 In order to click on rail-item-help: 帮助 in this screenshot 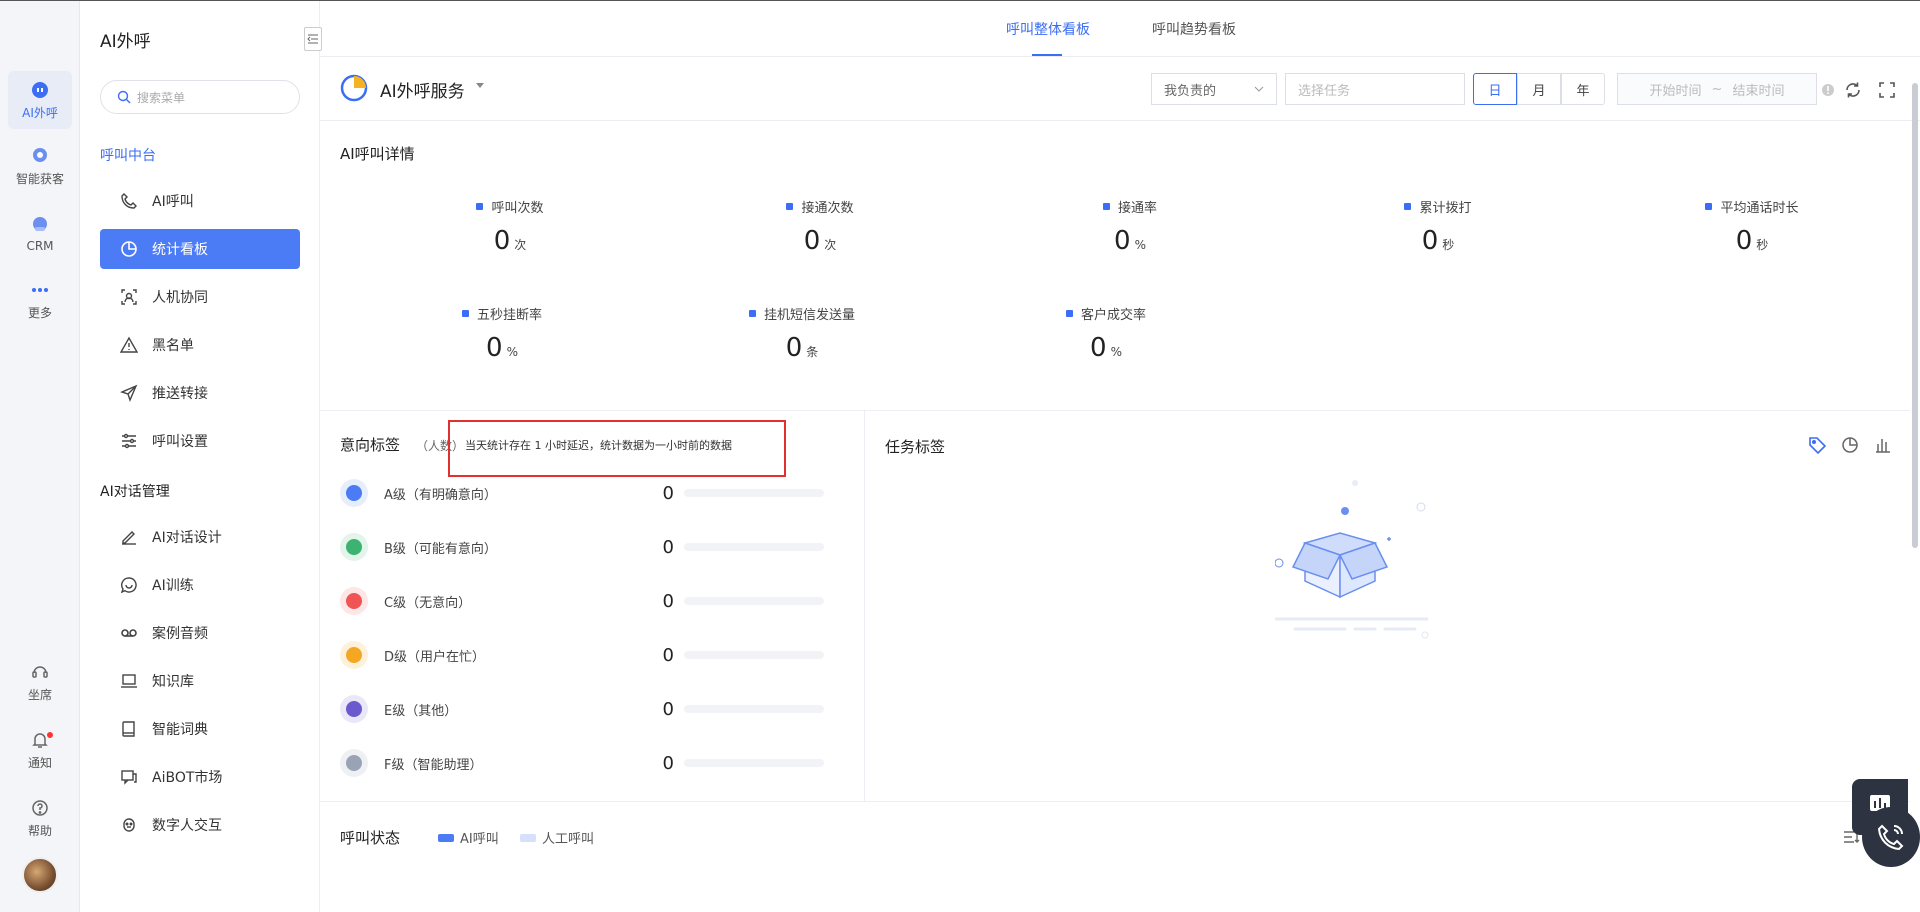, I will do `click(40, 818)`.